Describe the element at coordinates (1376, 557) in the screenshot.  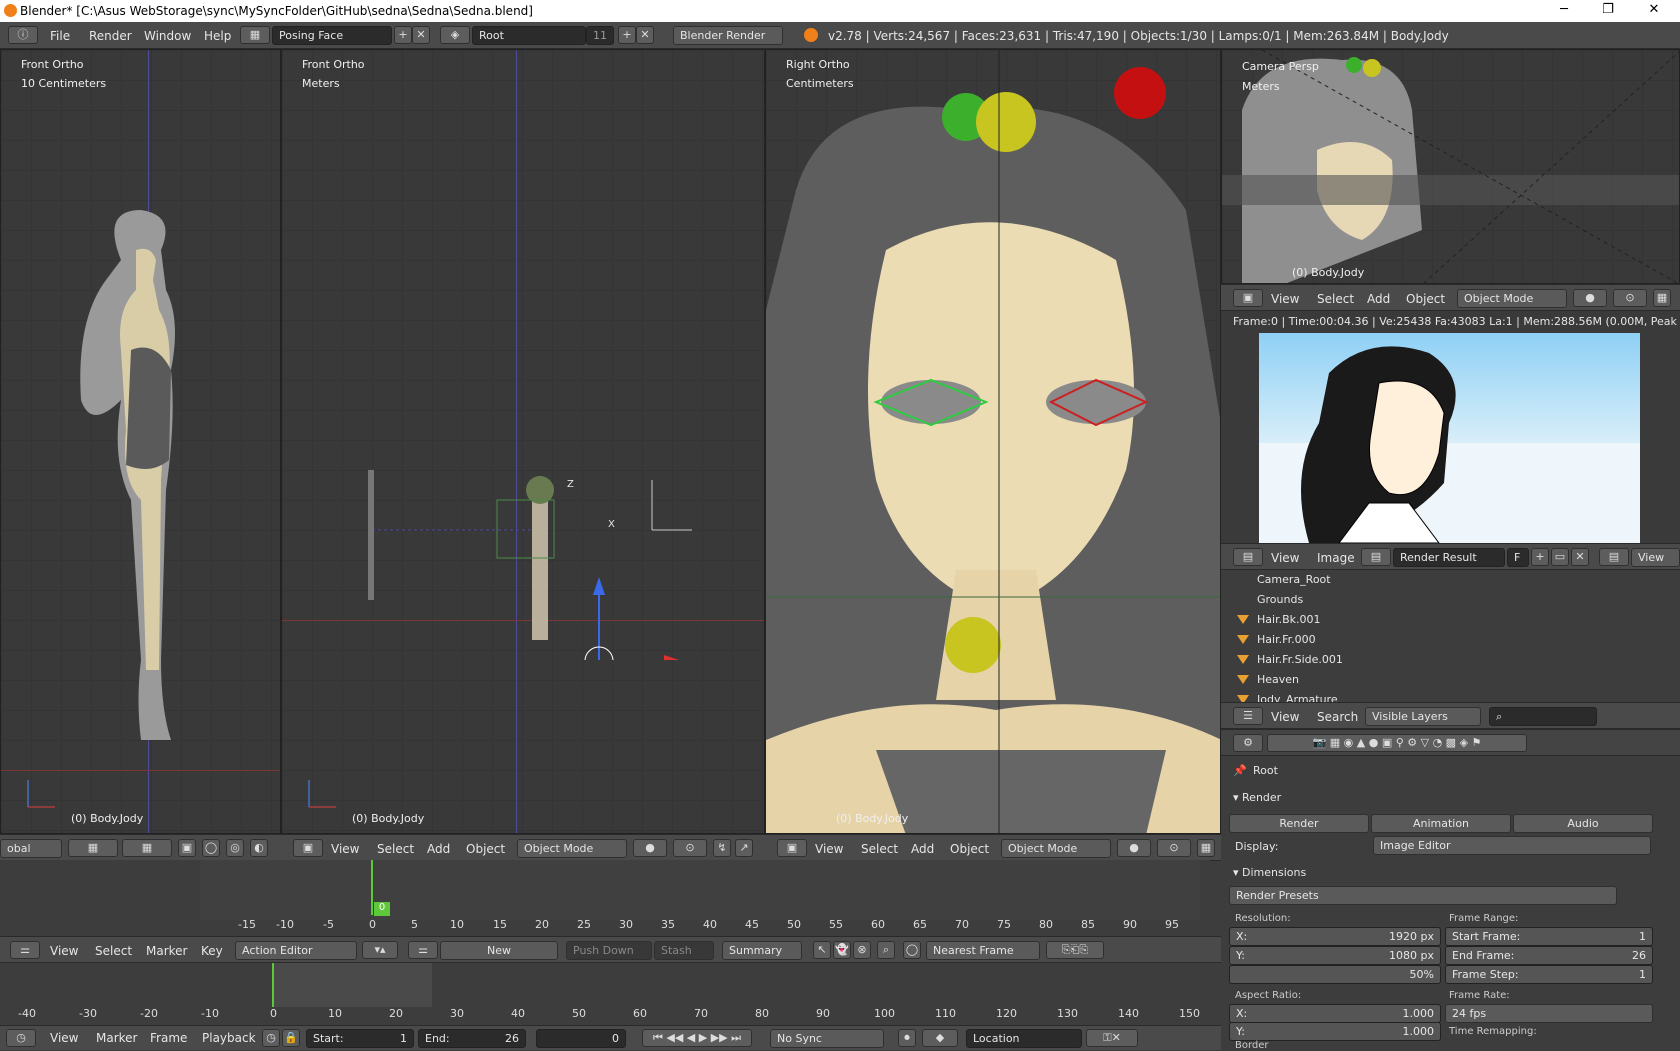
I see `image-browse-icon: ▤` at that location.